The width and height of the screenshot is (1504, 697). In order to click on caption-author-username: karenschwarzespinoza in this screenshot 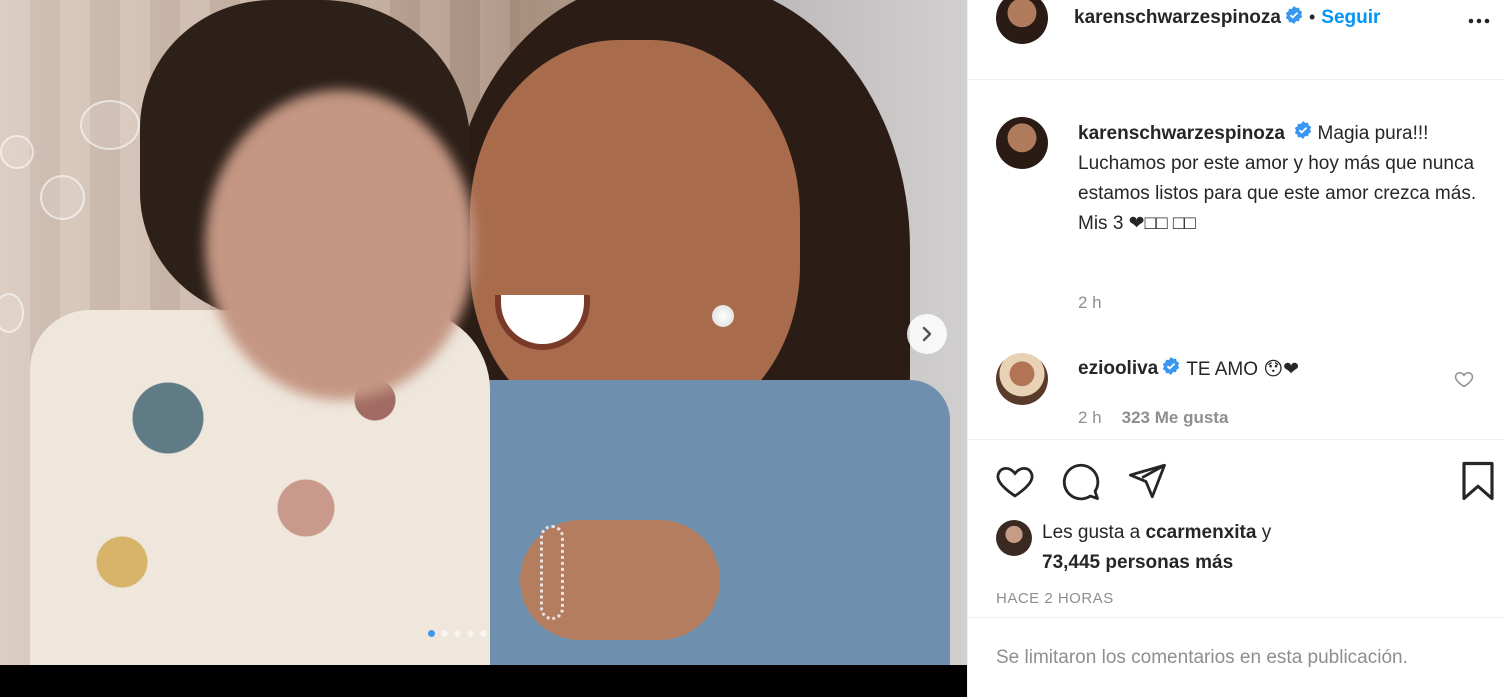, I will do `click(1181, 133)`.